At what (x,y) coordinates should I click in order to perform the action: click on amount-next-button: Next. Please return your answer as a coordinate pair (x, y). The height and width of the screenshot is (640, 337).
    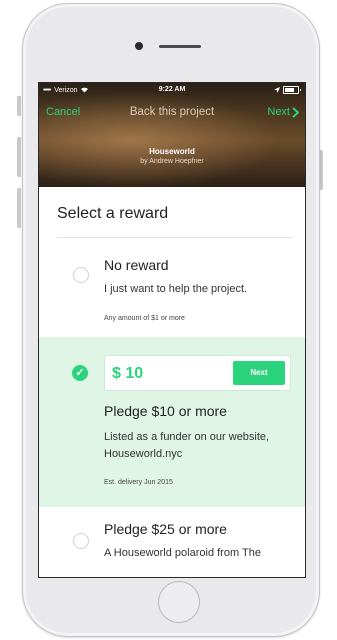
    Looking at the image, I should click on (259, 373).